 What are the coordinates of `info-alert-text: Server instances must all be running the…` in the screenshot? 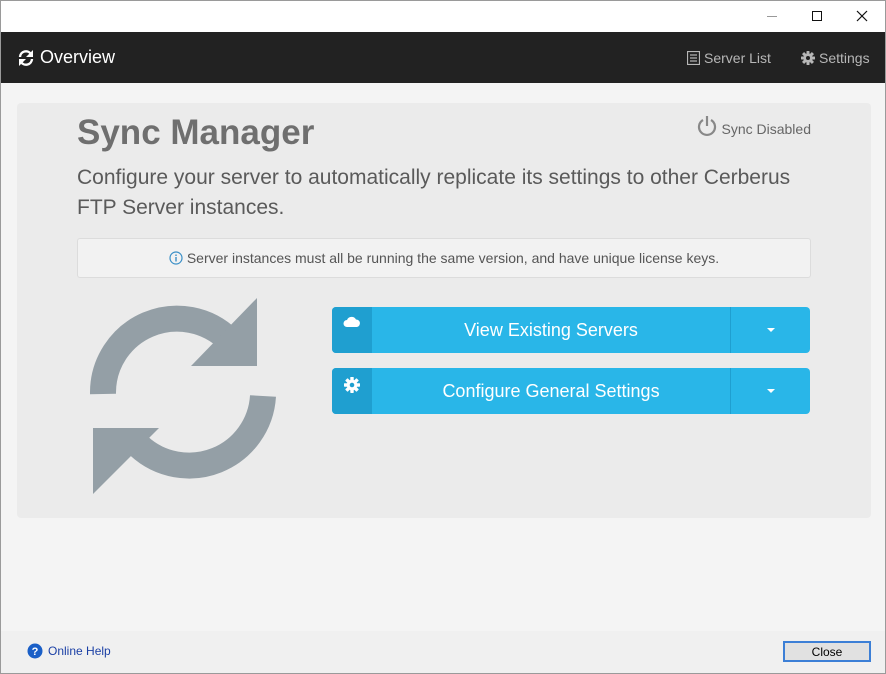 It's located at (453, 258).